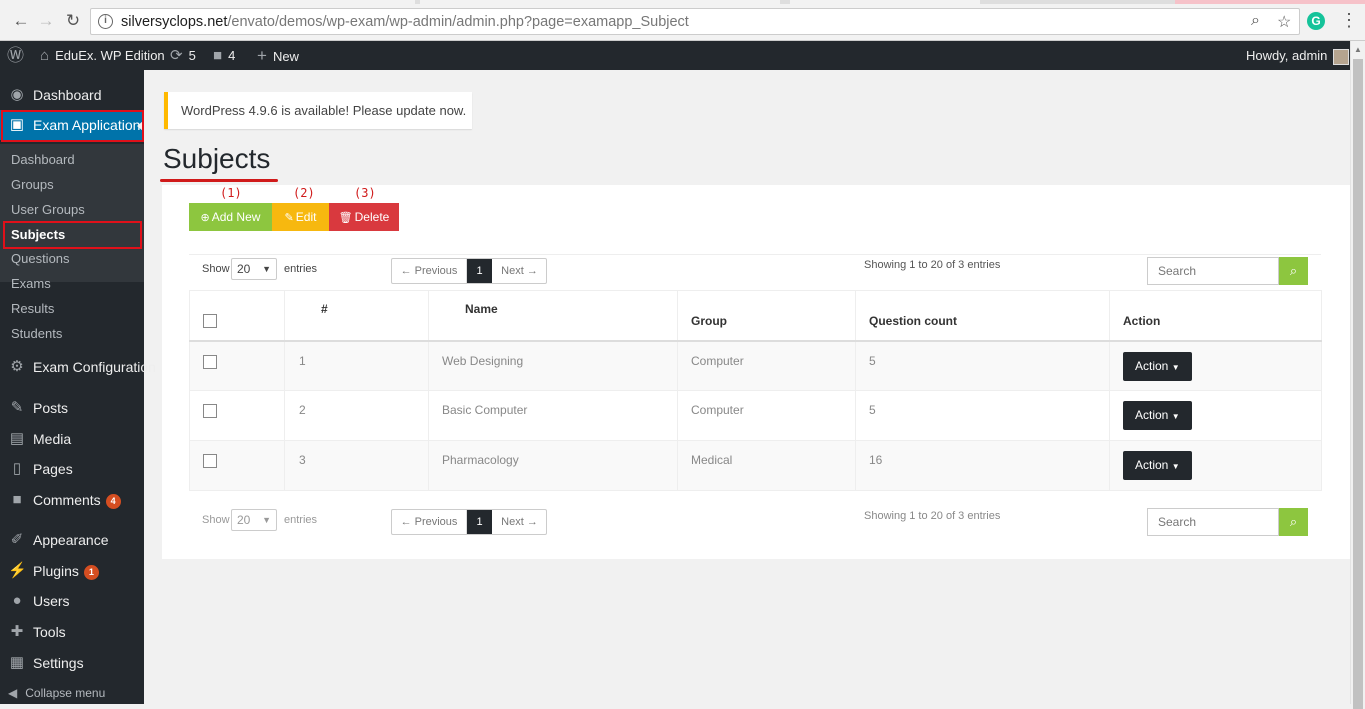 This screenshot has width=1365, height=709. I want to click on cell-count: 16, so click(982, 465).